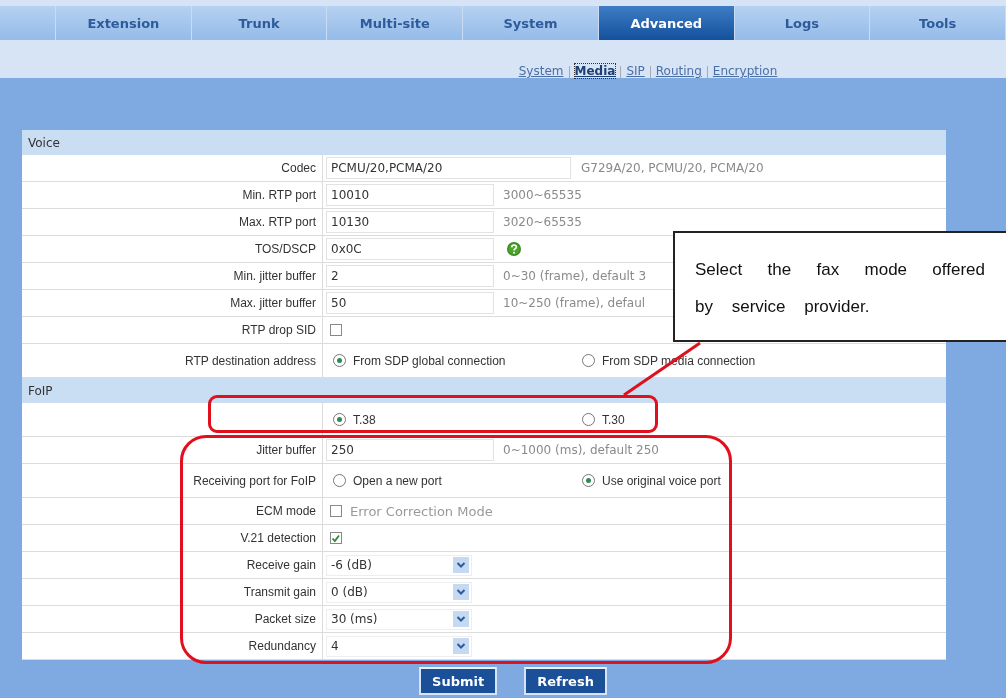 Image resolution: width=1006 pixels, height=698 pixels. What do you see at coordinates (575, 276) in the screenshot?
I see `hint-text: 0~30 (frame), default 3` at bounding box center [575, 276].